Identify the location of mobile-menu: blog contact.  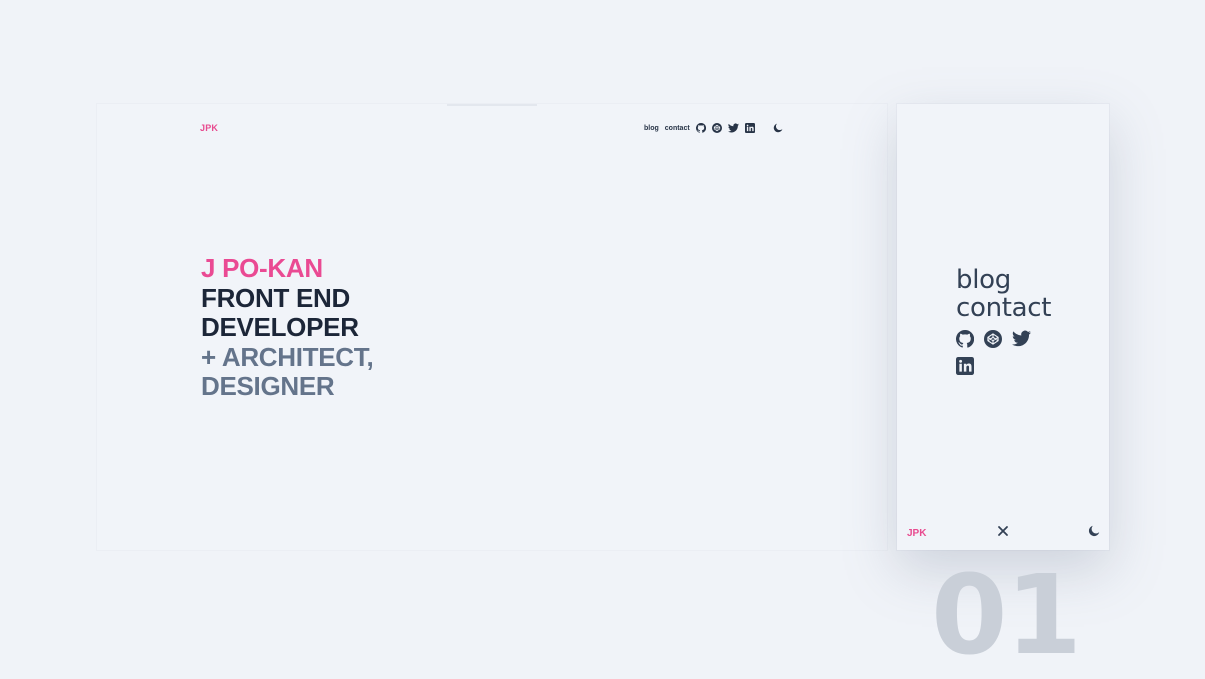
(1004, 320).